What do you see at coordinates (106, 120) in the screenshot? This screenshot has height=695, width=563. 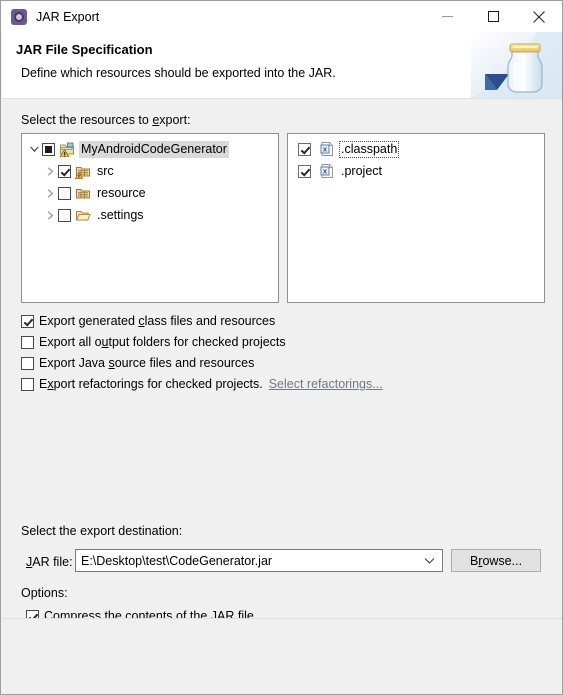 I see `resources-label: Select the resources to export:` at bounding box center [106, 120].